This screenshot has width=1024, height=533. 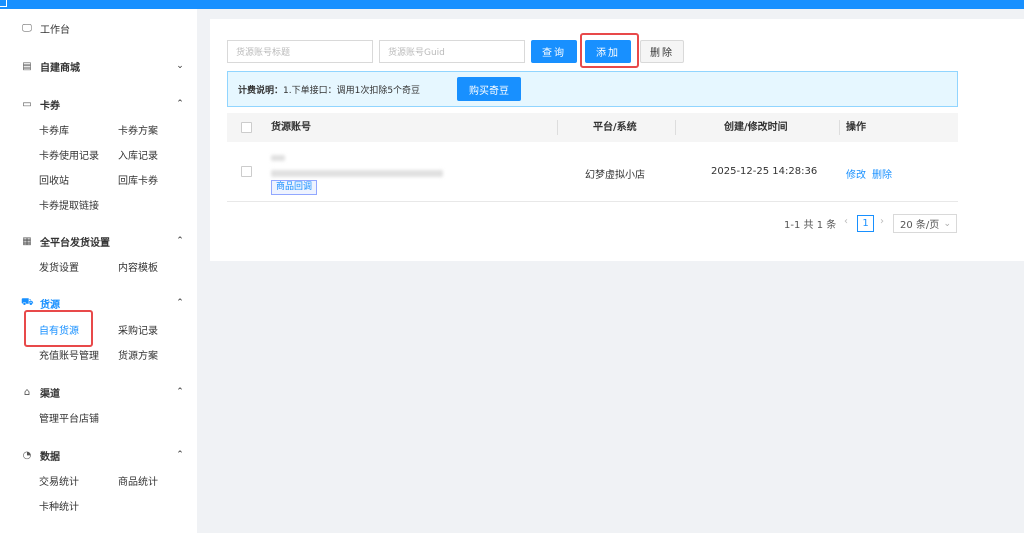 I want to click on col-actions: 操作, so click(x=856, y=127).